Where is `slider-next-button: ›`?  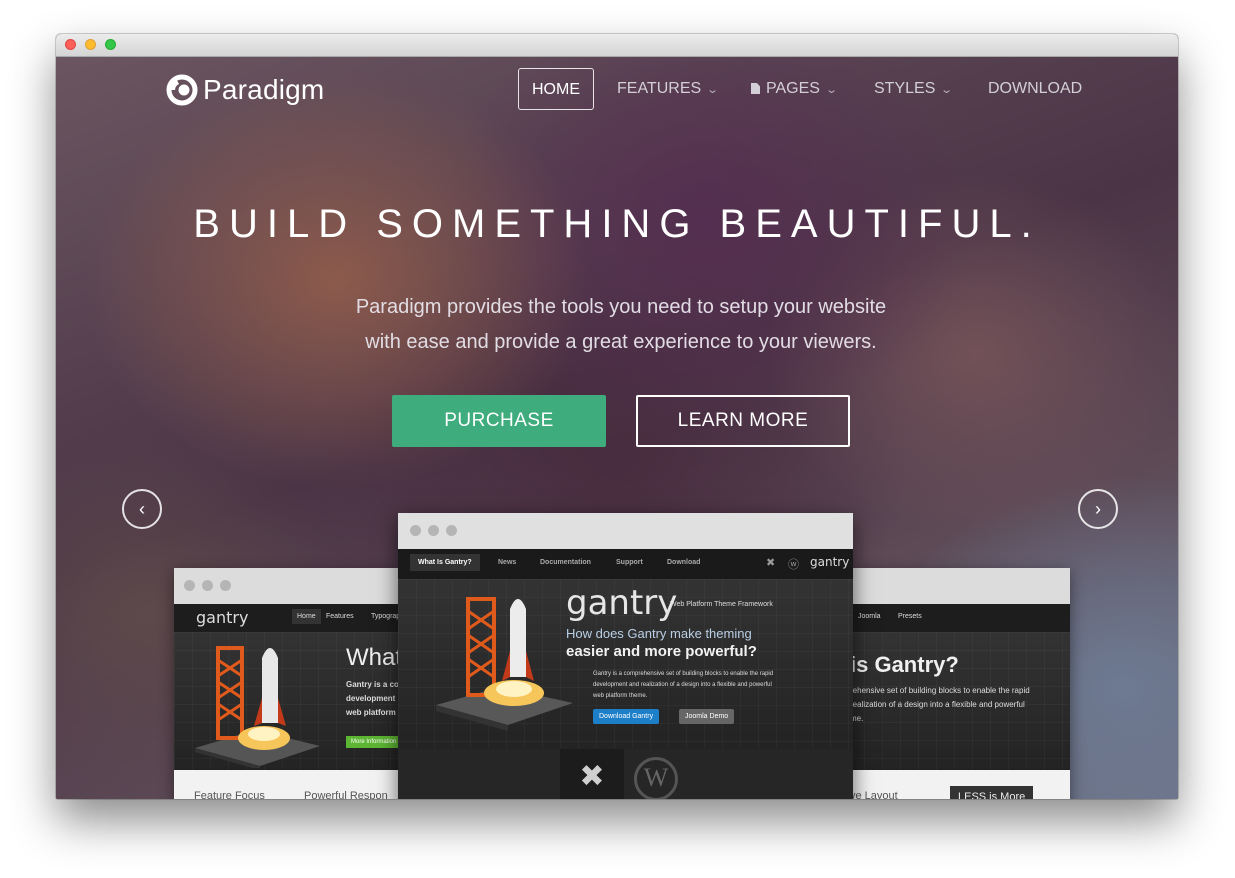 slider-next-button: › is located at coordinates (1098, 509).